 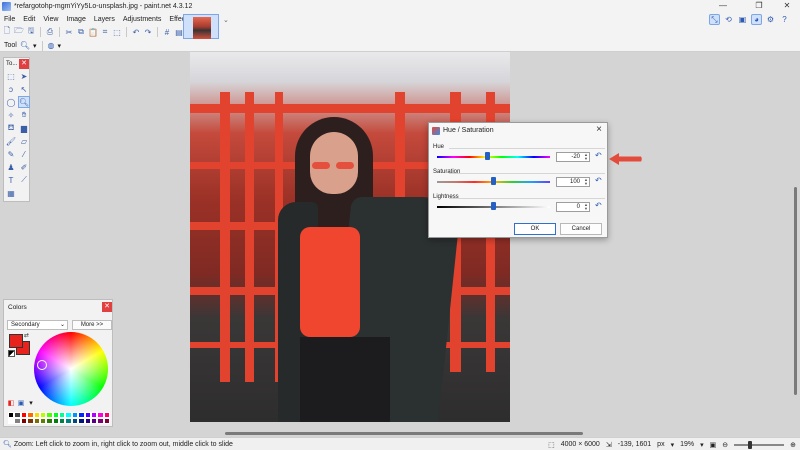 I want to click on pan-hand-icon: ✋︎, so click(x=24, y=115).